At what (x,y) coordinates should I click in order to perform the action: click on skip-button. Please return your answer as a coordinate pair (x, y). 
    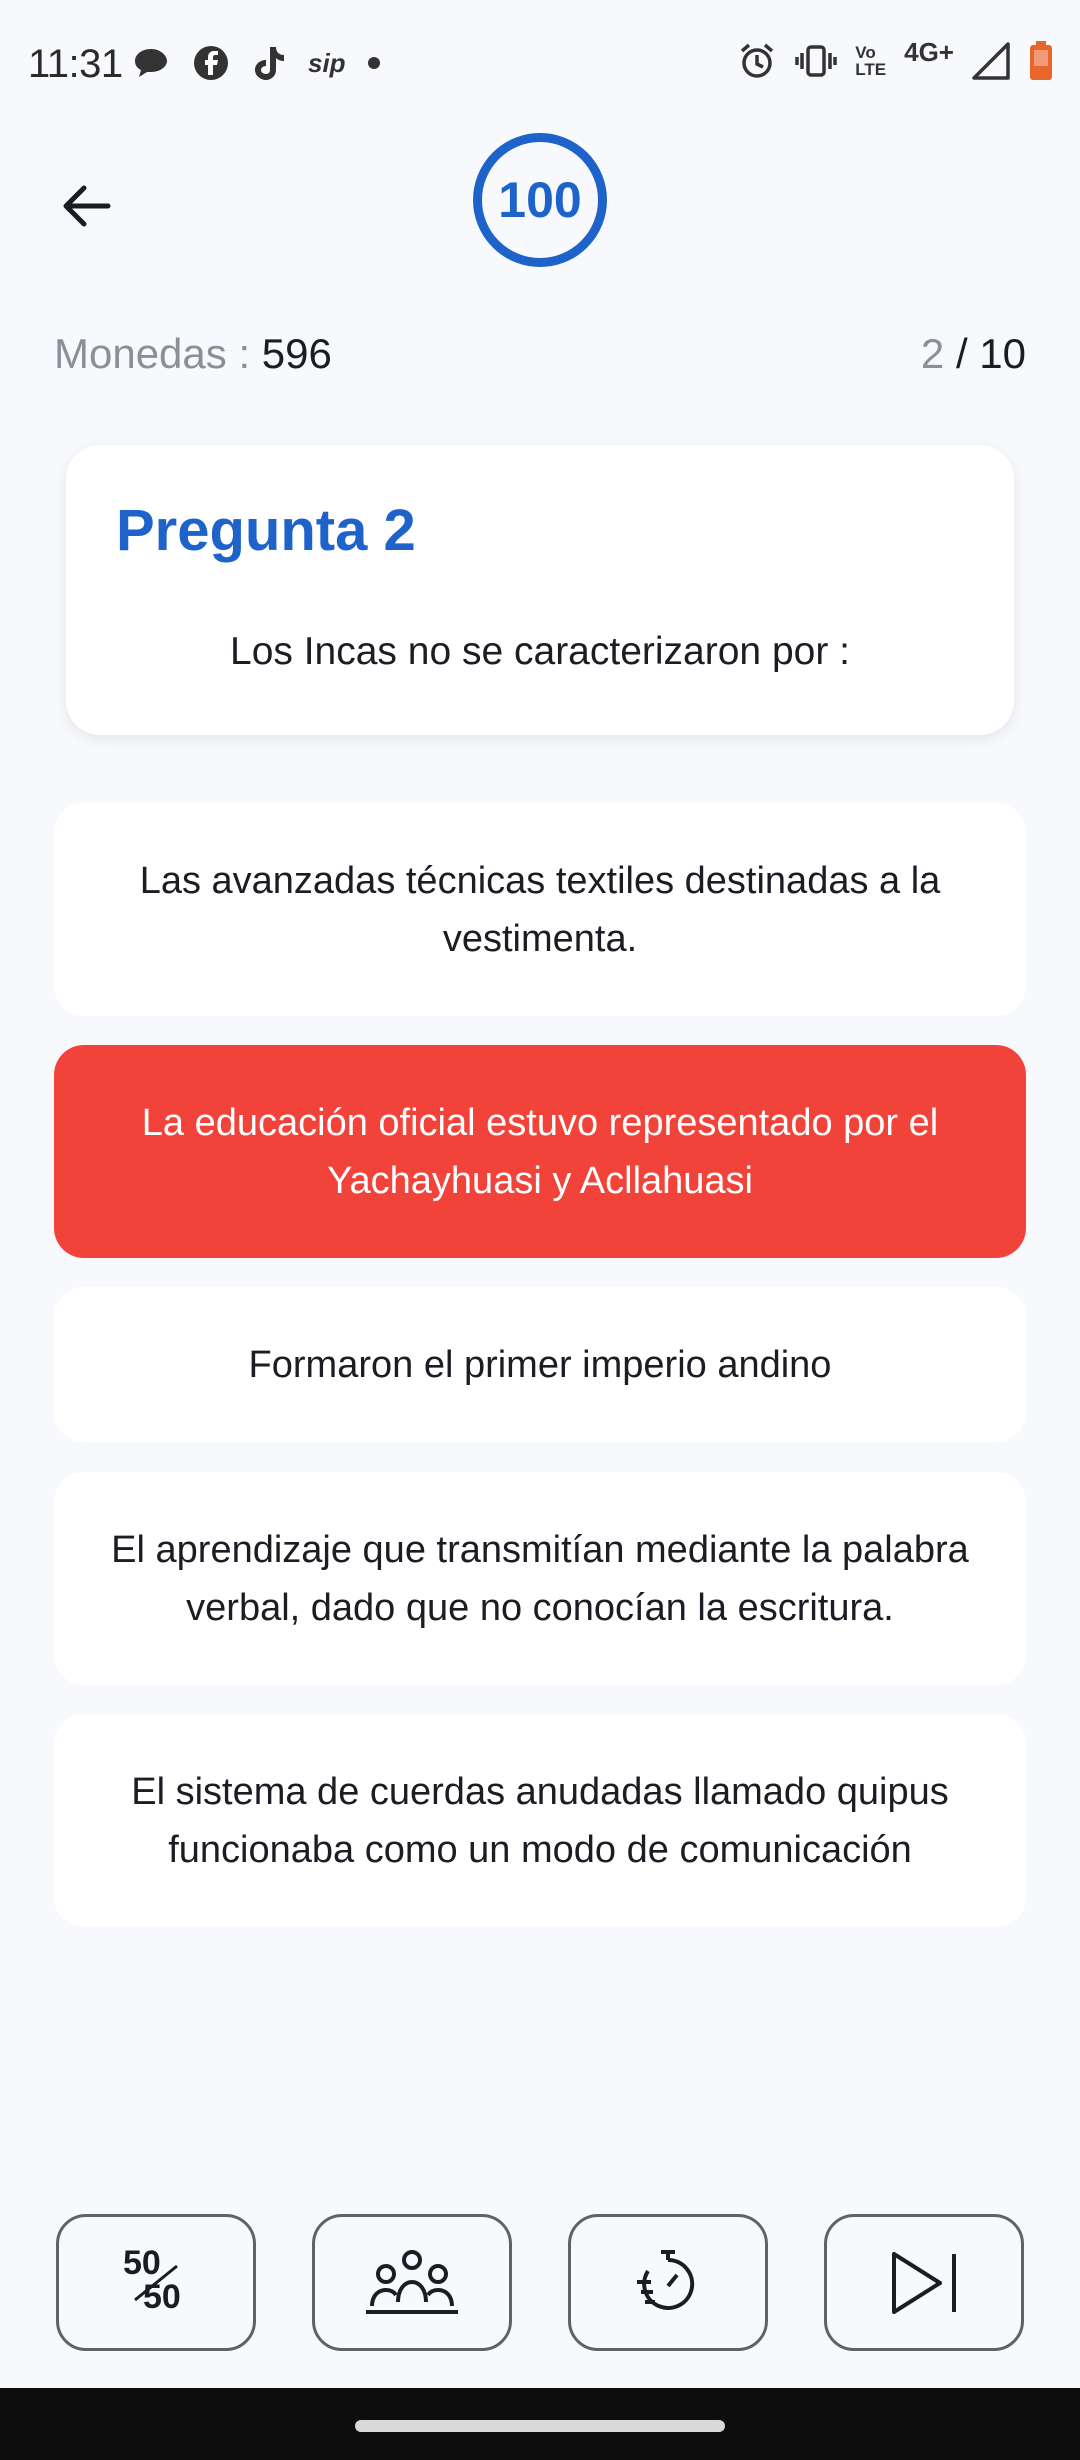
    Looking at the image, I should click on (924, 2282).